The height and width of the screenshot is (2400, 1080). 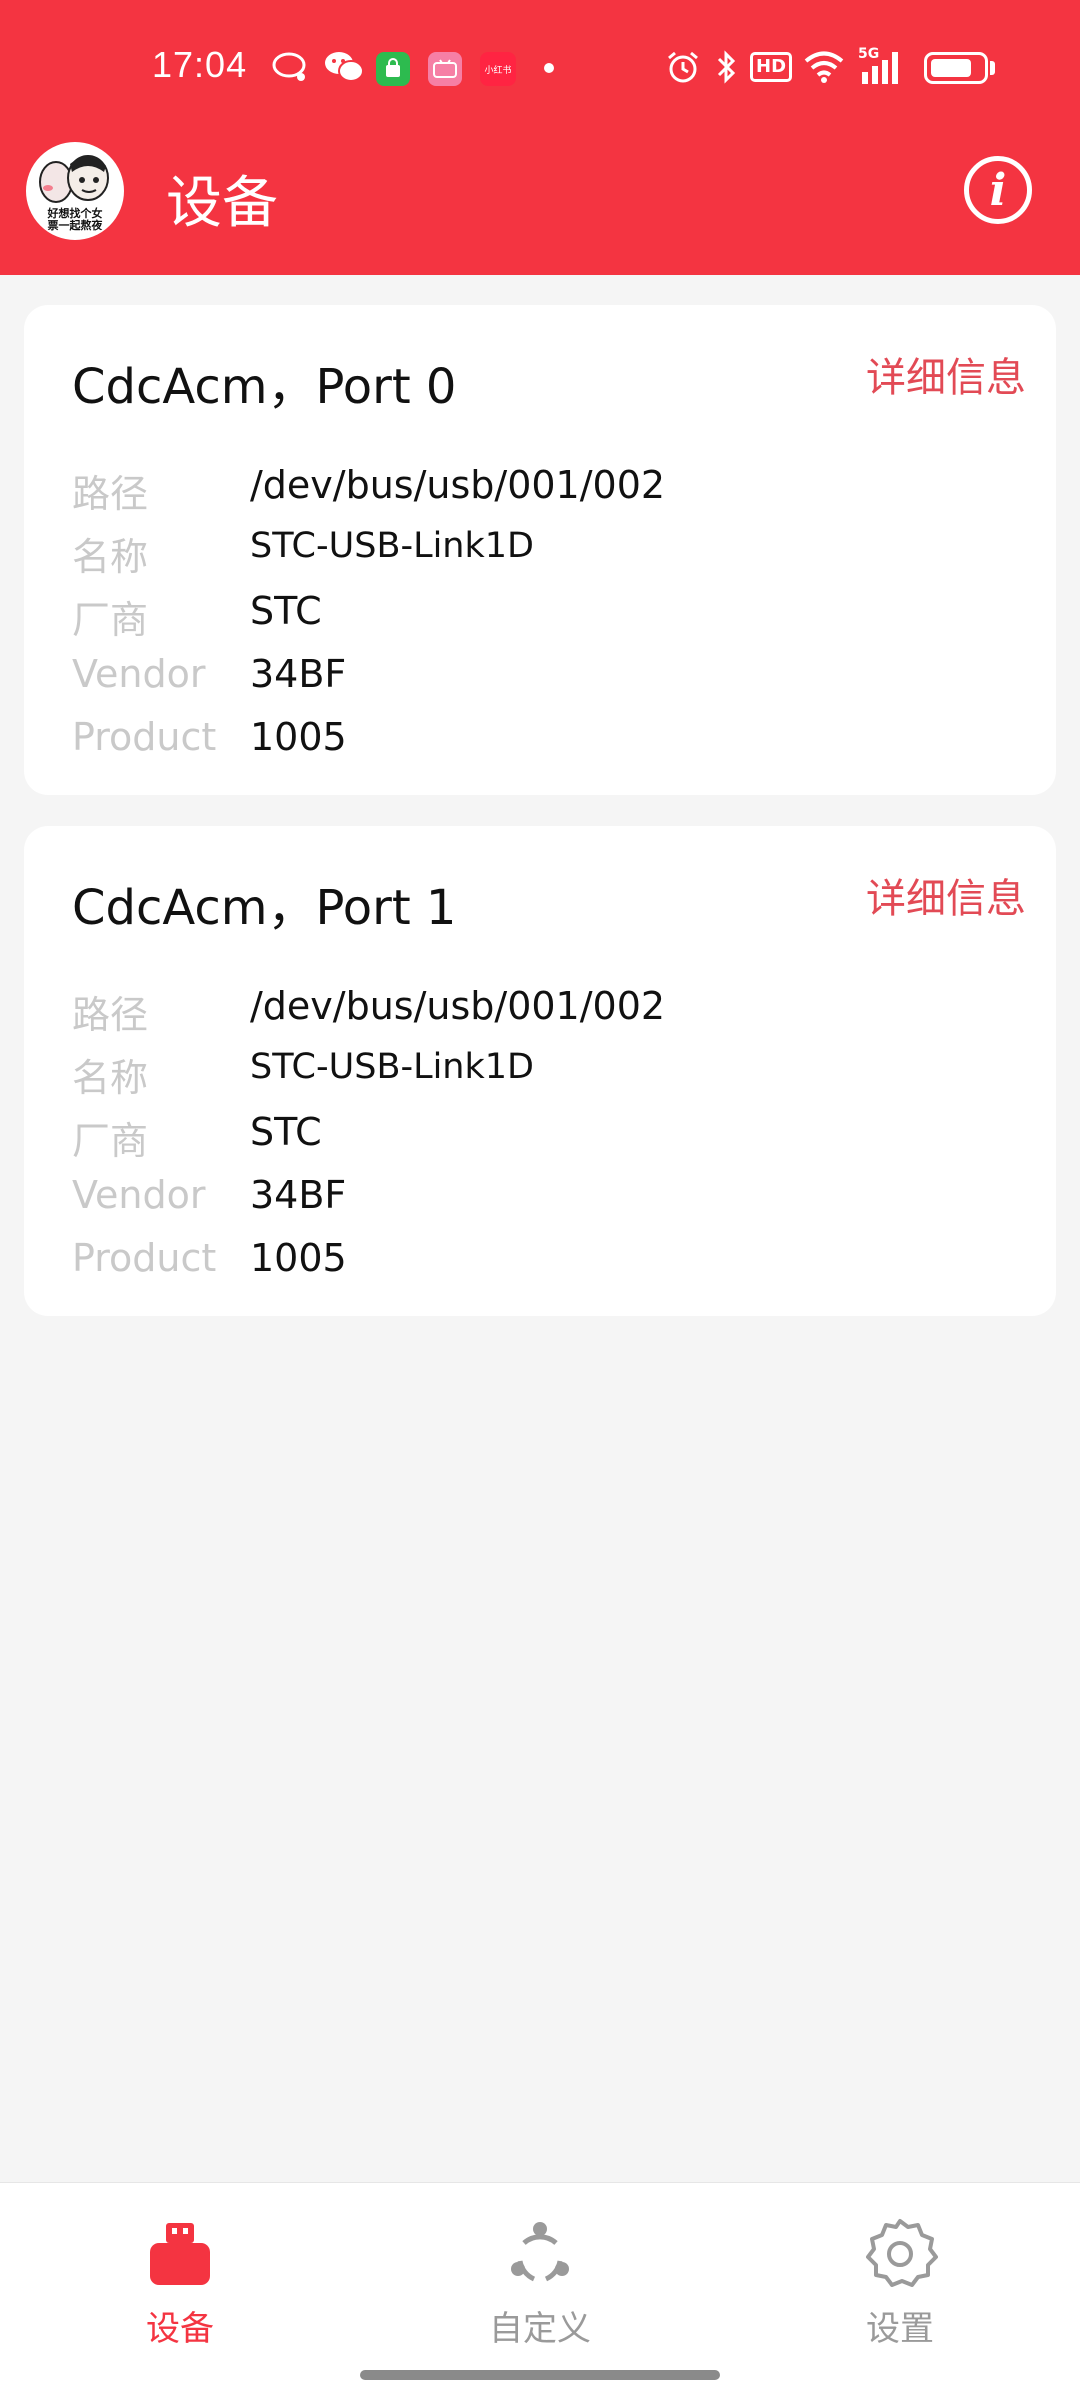 I want to click on hd-label: HD, so click(x=771, y=67).